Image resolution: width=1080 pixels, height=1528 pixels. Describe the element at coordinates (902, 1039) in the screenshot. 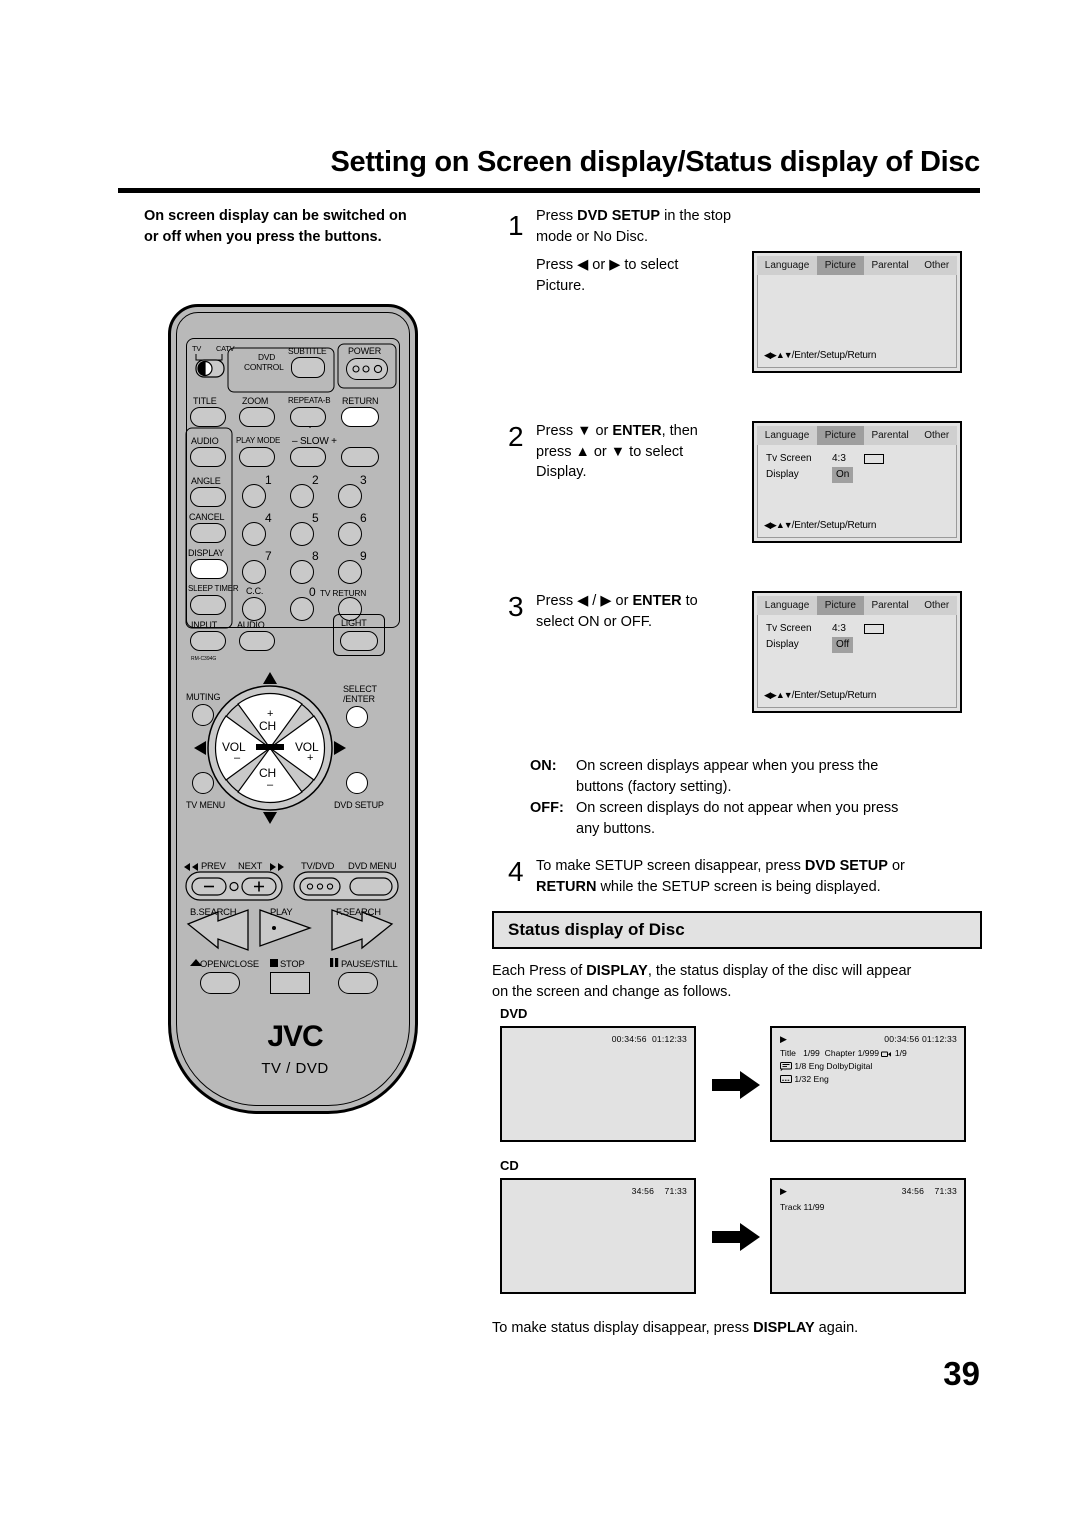

I see `dvd-screen-2-elapsed: 00:34:56` at that location.